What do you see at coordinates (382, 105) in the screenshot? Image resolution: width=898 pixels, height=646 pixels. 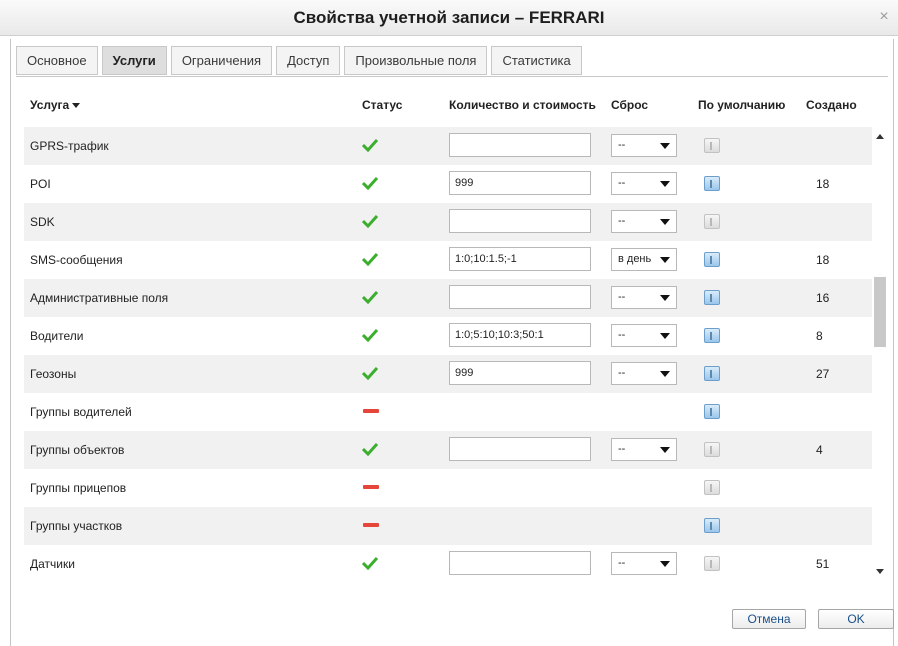 I see `header-status: Статус` at bounding box center [382, 105].